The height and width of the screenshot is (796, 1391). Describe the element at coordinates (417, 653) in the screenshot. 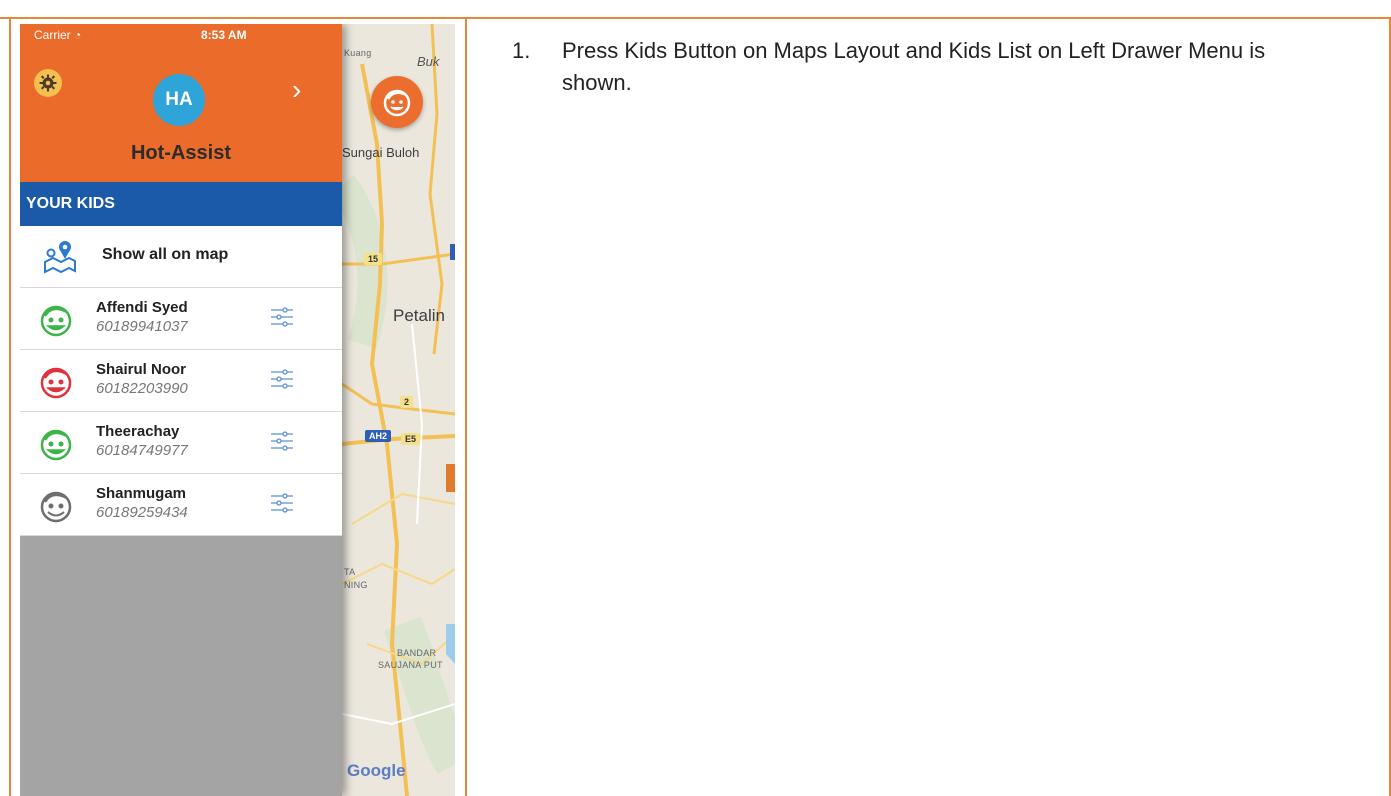

I see `map-label-bandar: BANDAR` at that location.